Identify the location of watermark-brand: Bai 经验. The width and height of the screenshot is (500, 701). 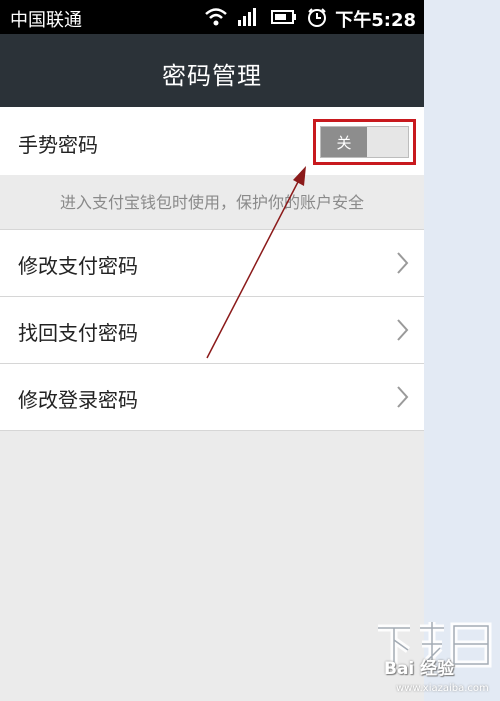
(419, 669).